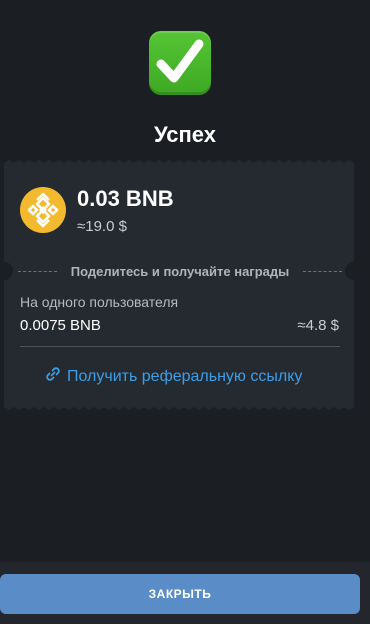  I want to click on per-user-usd: ≈4.8 $, so click(318, 325).